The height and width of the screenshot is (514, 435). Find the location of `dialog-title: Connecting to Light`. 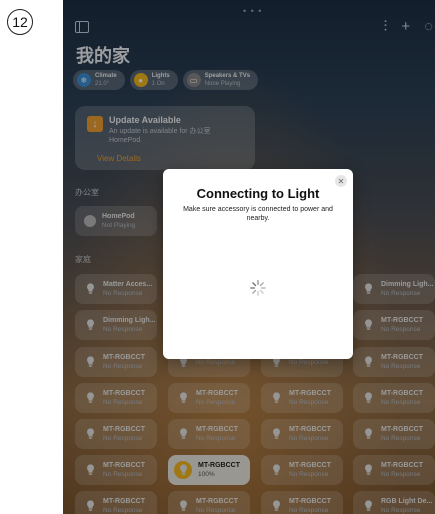

dialog-title: Connecting to Light is located at coordinates (258, 193).